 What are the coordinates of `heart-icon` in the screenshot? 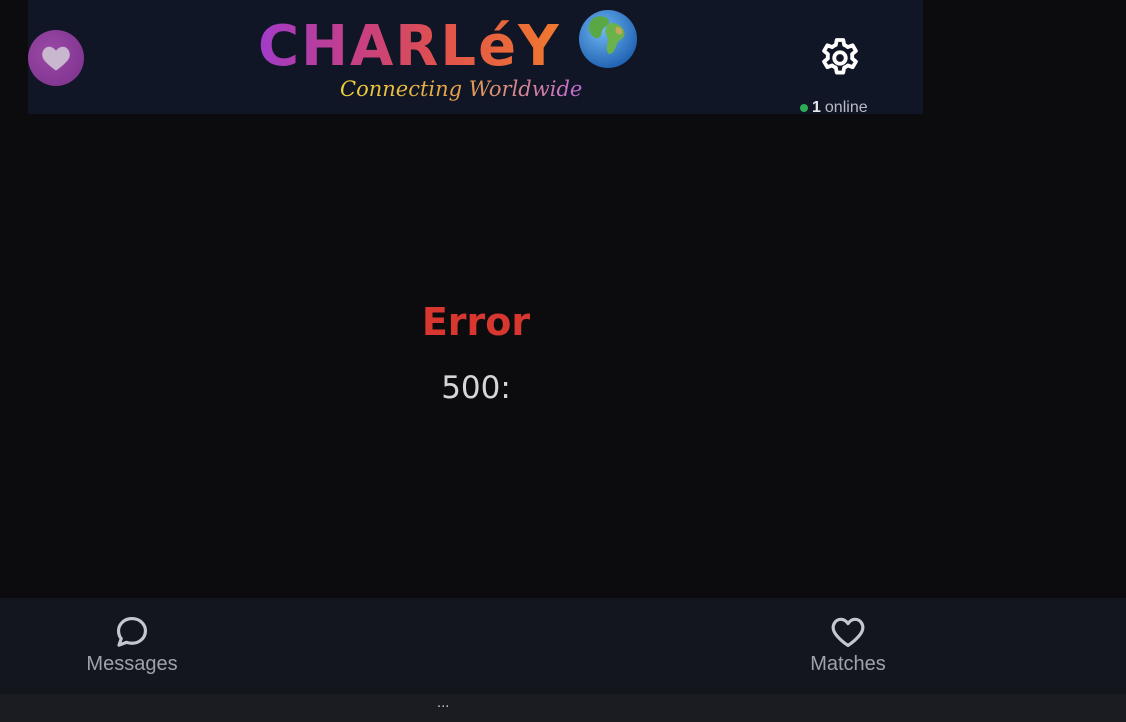 It's located at (56, 58).